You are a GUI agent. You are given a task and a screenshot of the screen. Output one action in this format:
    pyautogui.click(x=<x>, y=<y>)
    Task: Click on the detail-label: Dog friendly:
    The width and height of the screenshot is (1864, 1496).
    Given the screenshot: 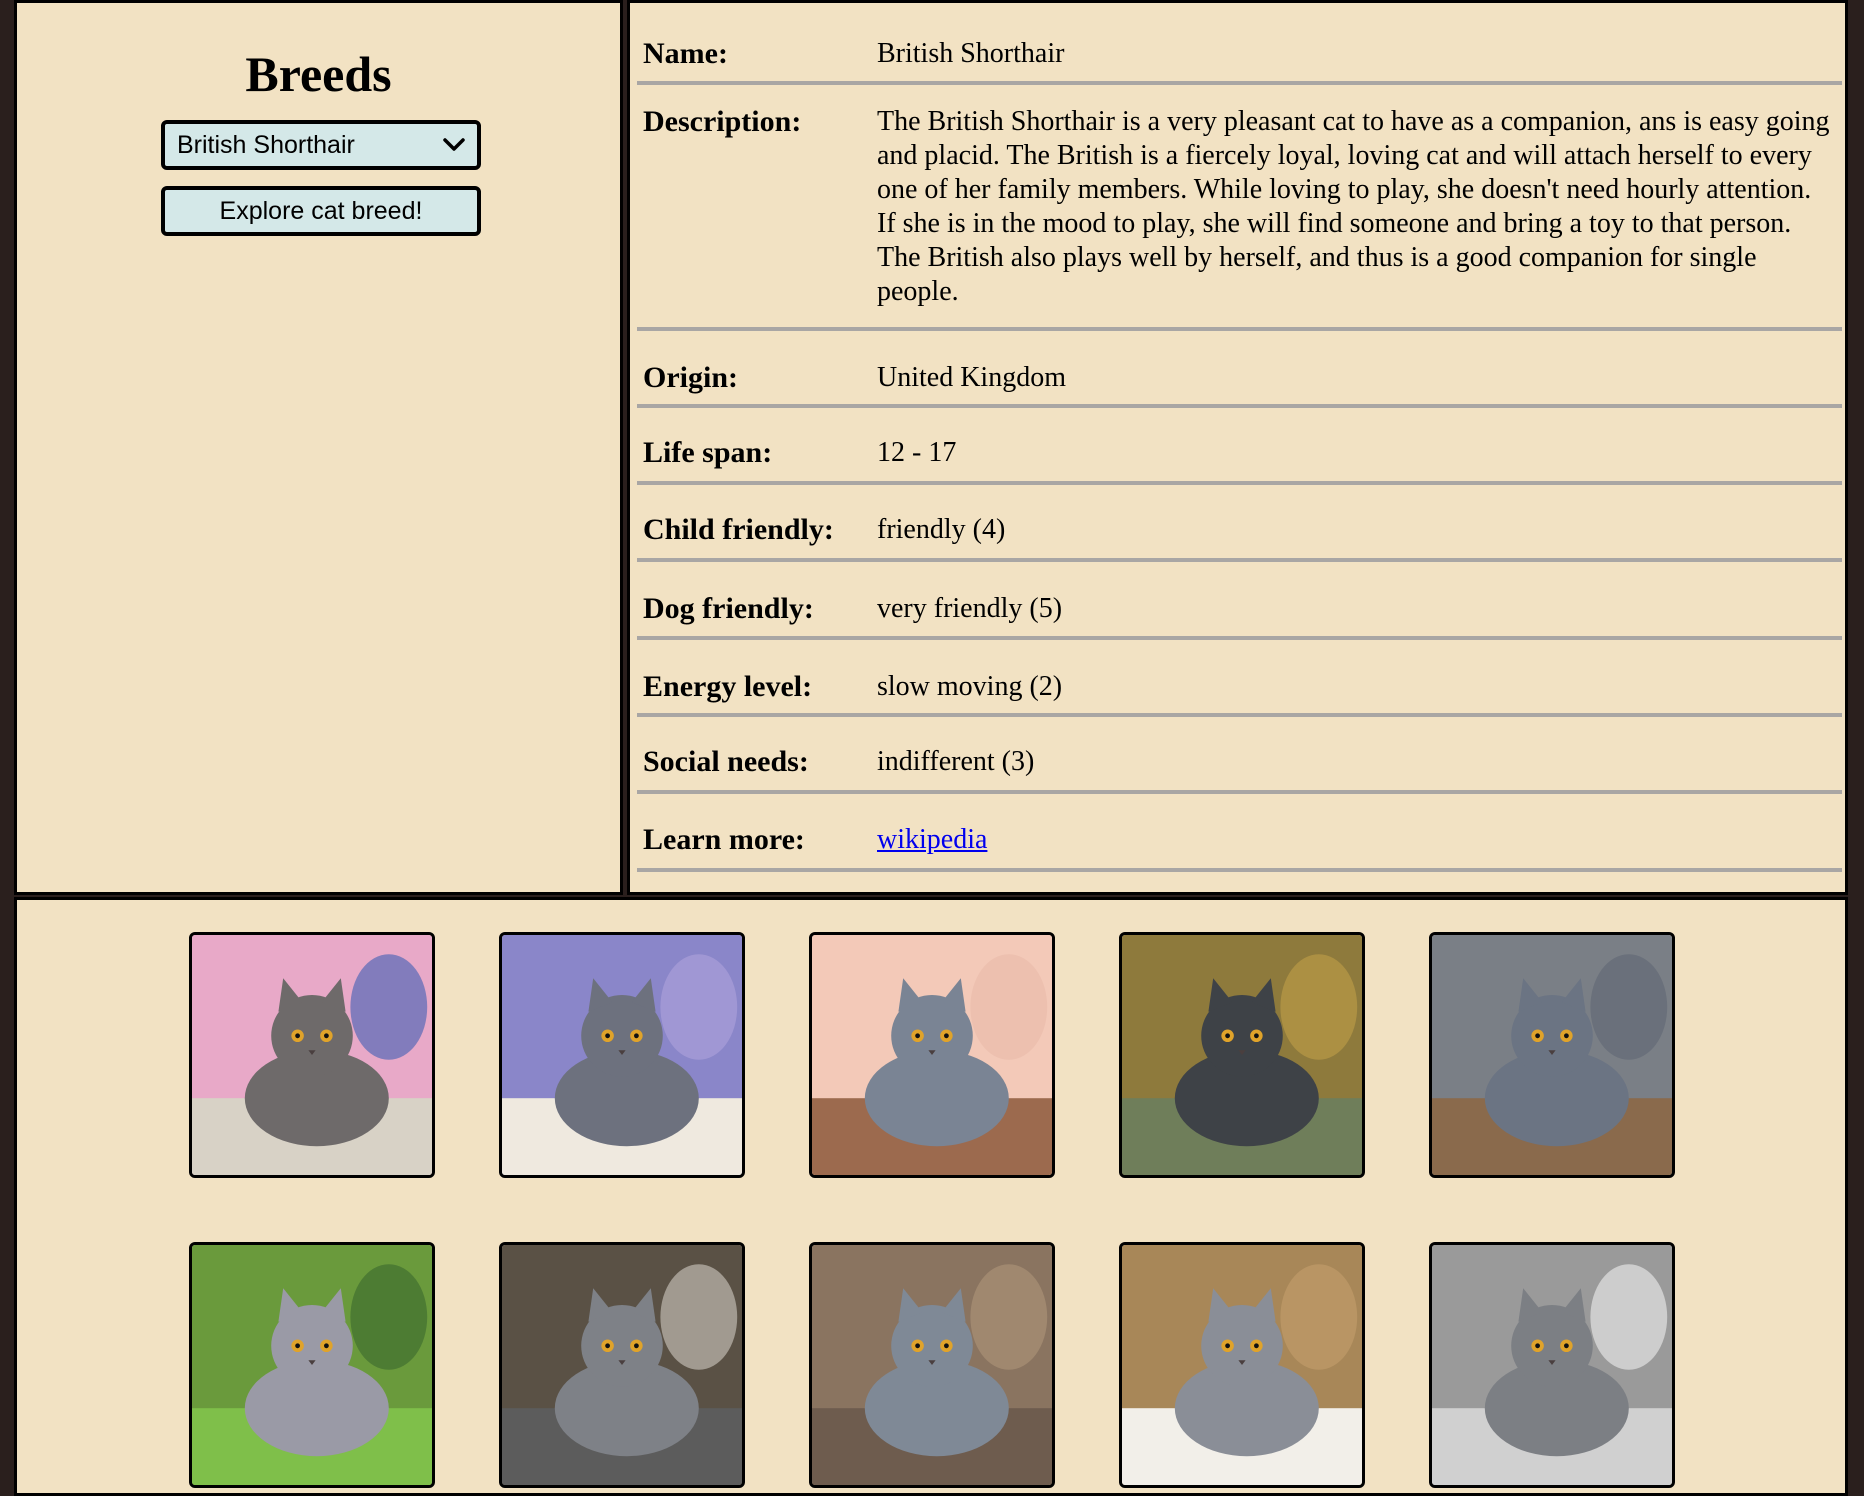 What is the action you would take?
    pyautogui.click(x=728, y=608)
    